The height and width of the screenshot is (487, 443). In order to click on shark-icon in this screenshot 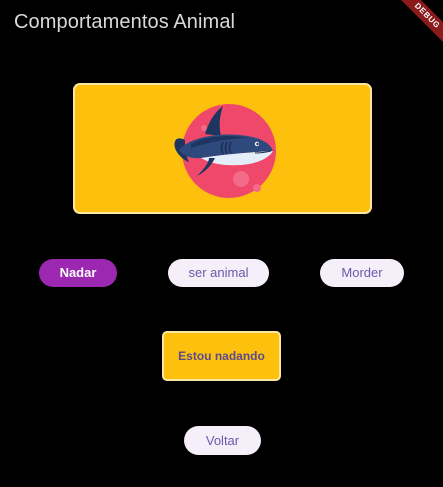, I will do `click(225, 151)`.